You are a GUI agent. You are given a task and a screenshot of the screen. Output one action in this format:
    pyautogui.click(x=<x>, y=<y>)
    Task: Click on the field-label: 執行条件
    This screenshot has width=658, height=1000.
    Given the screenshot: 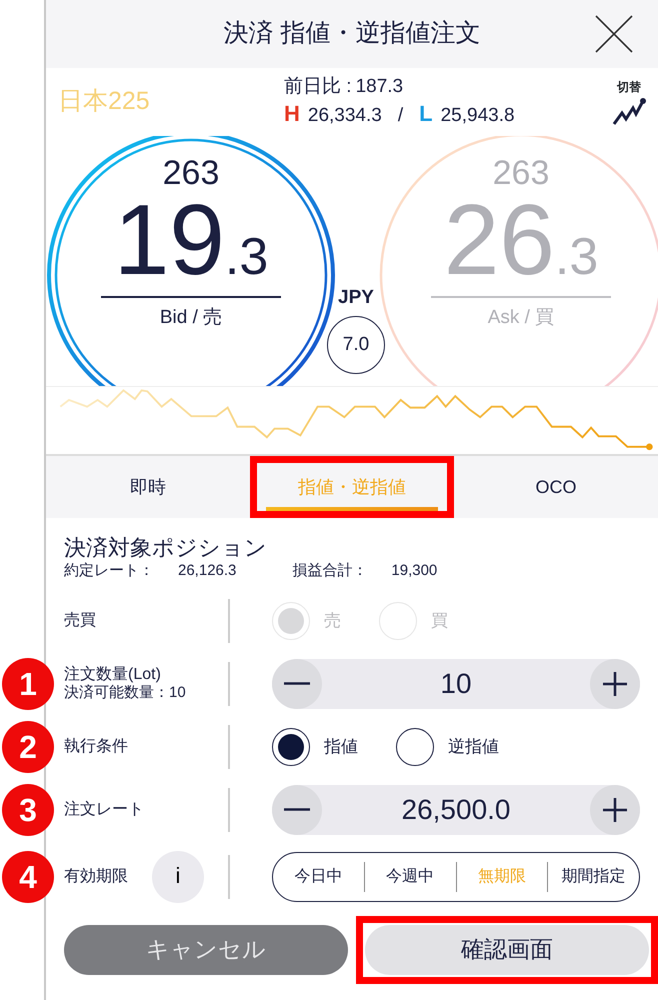 What is the action you would take?
    pyautogui.click(x=96, y=746)
    